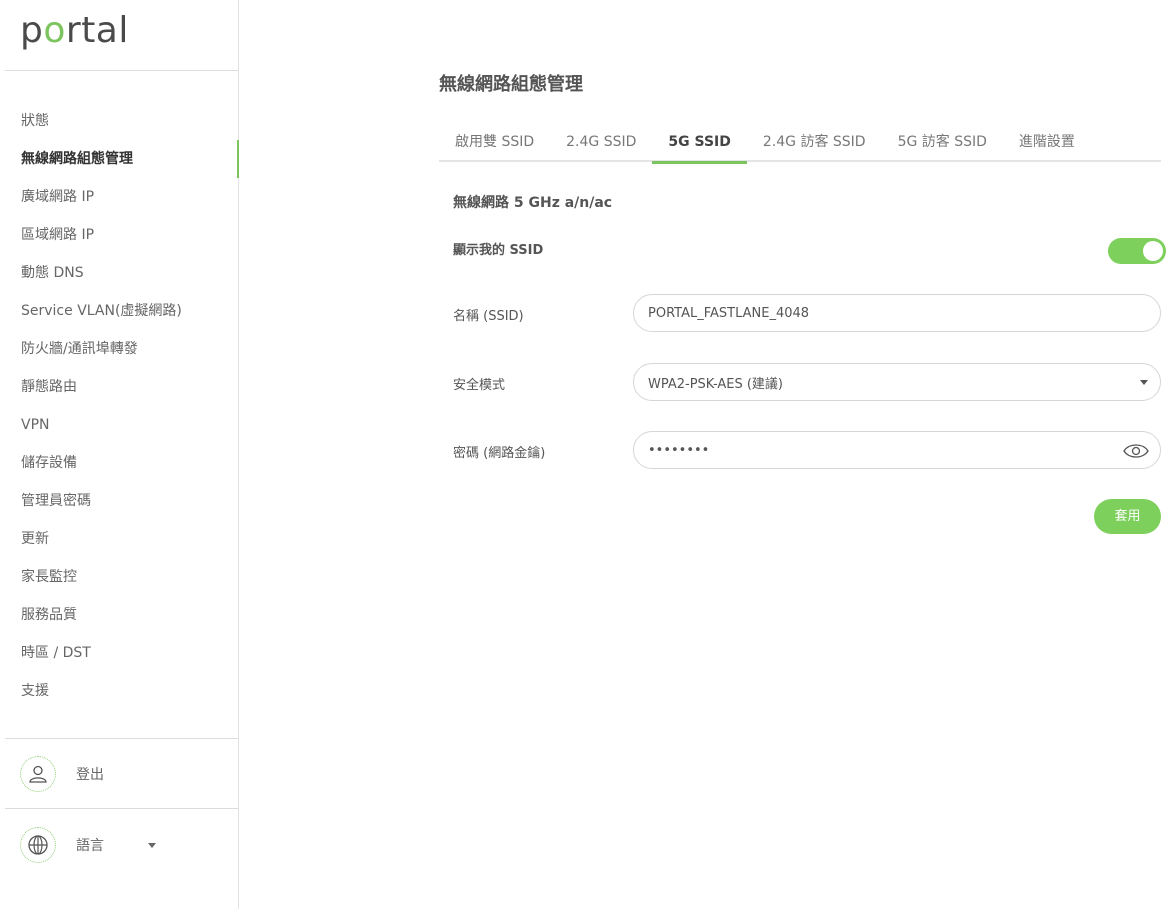  I want to click on sidebar-item: 家長監控, so click(119, 577).